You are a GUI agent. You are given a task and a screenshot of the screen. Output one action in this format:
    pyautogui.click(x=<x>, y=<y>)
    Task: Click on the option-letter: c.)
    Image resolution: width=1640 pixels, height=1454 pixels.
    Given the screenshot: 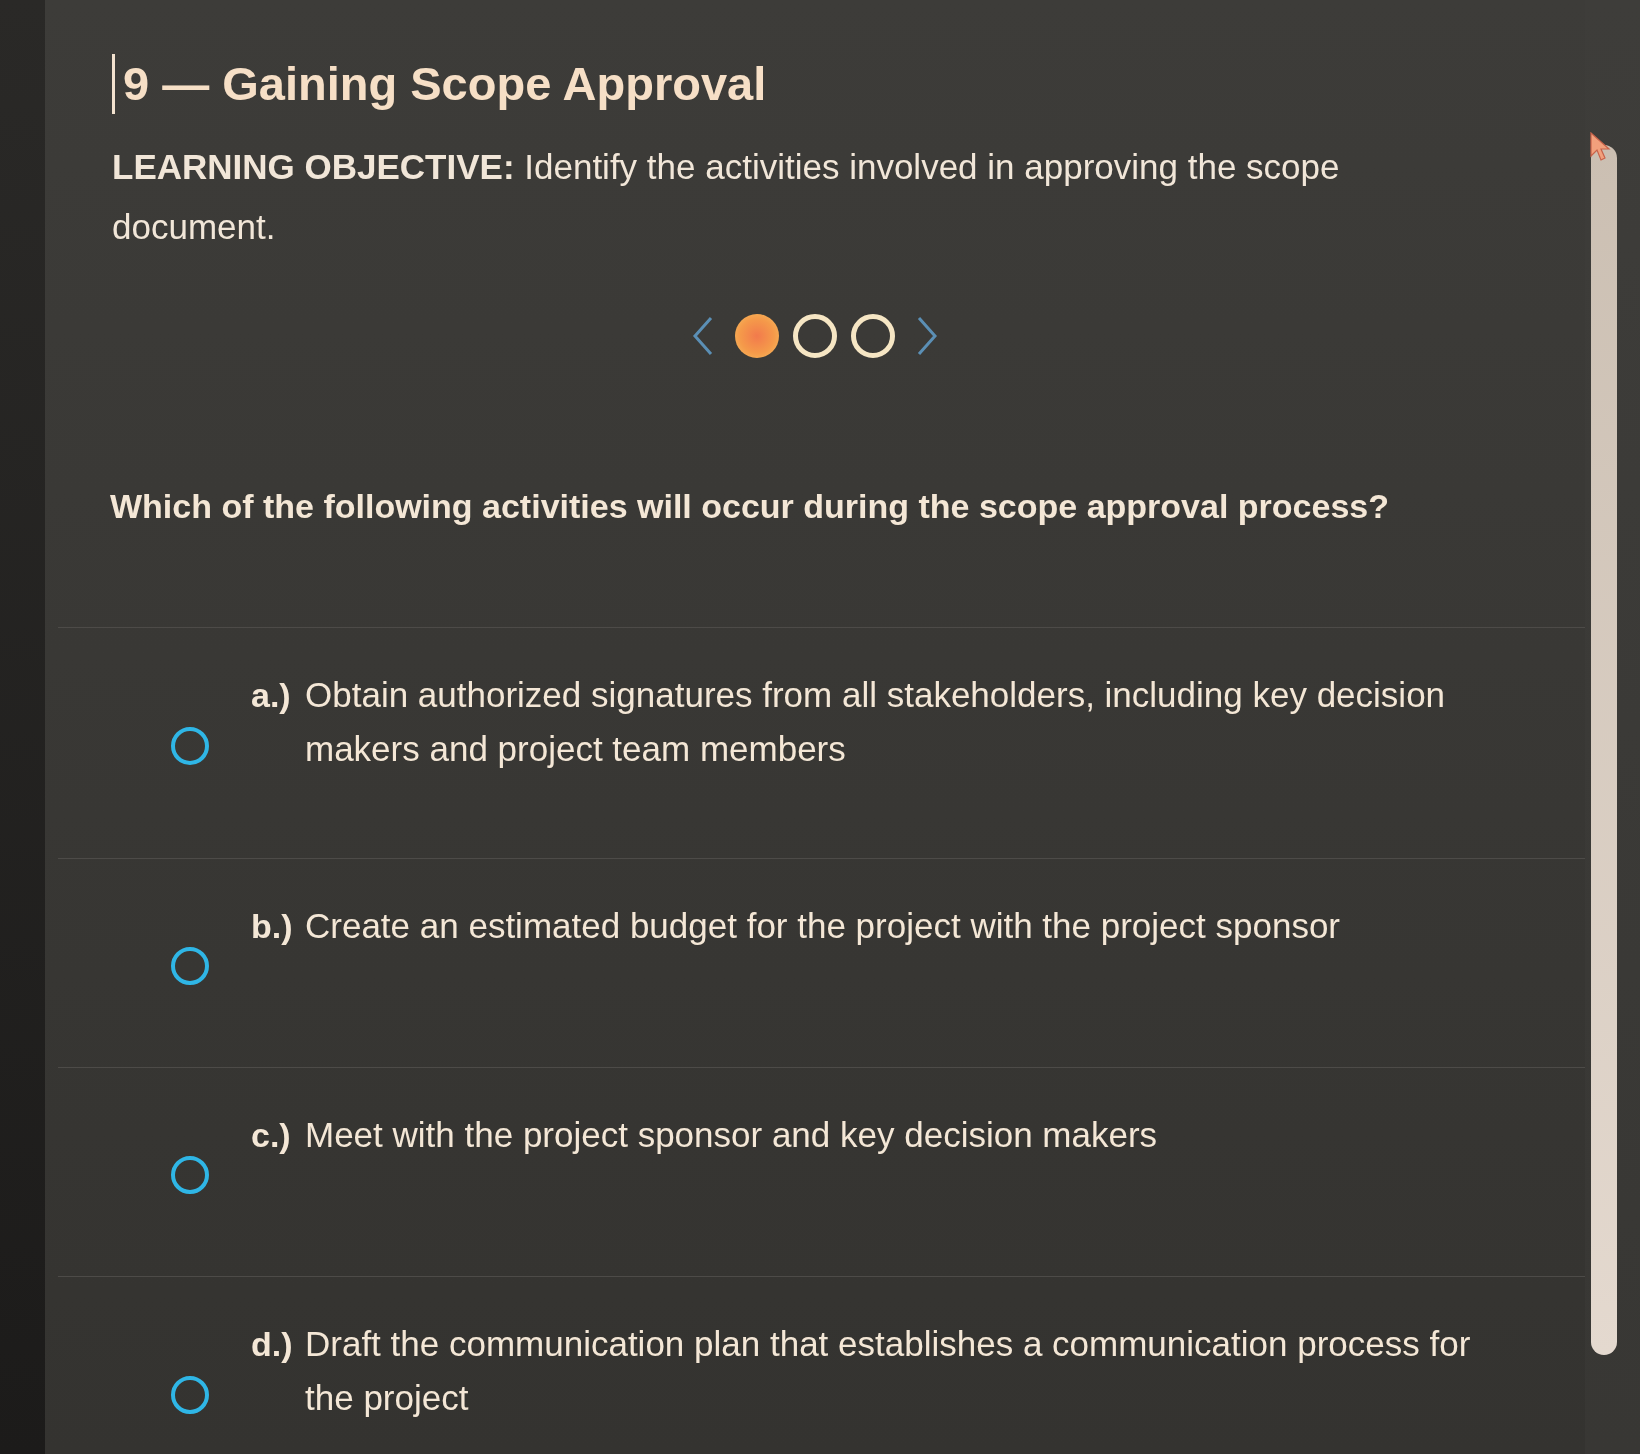 What is the action you would take?
    pyautogui.click(x=271, y=1135)
    